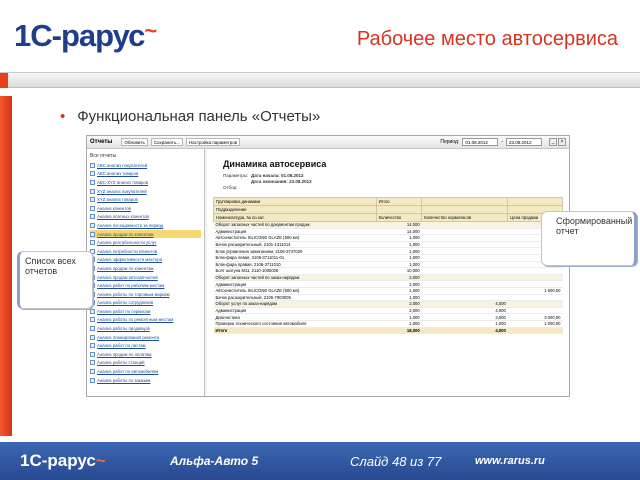 This screenshot has height=480, width=640. Describe the element at coordinates (4, 80) in the screenshot. I see `top-accent` at that location.